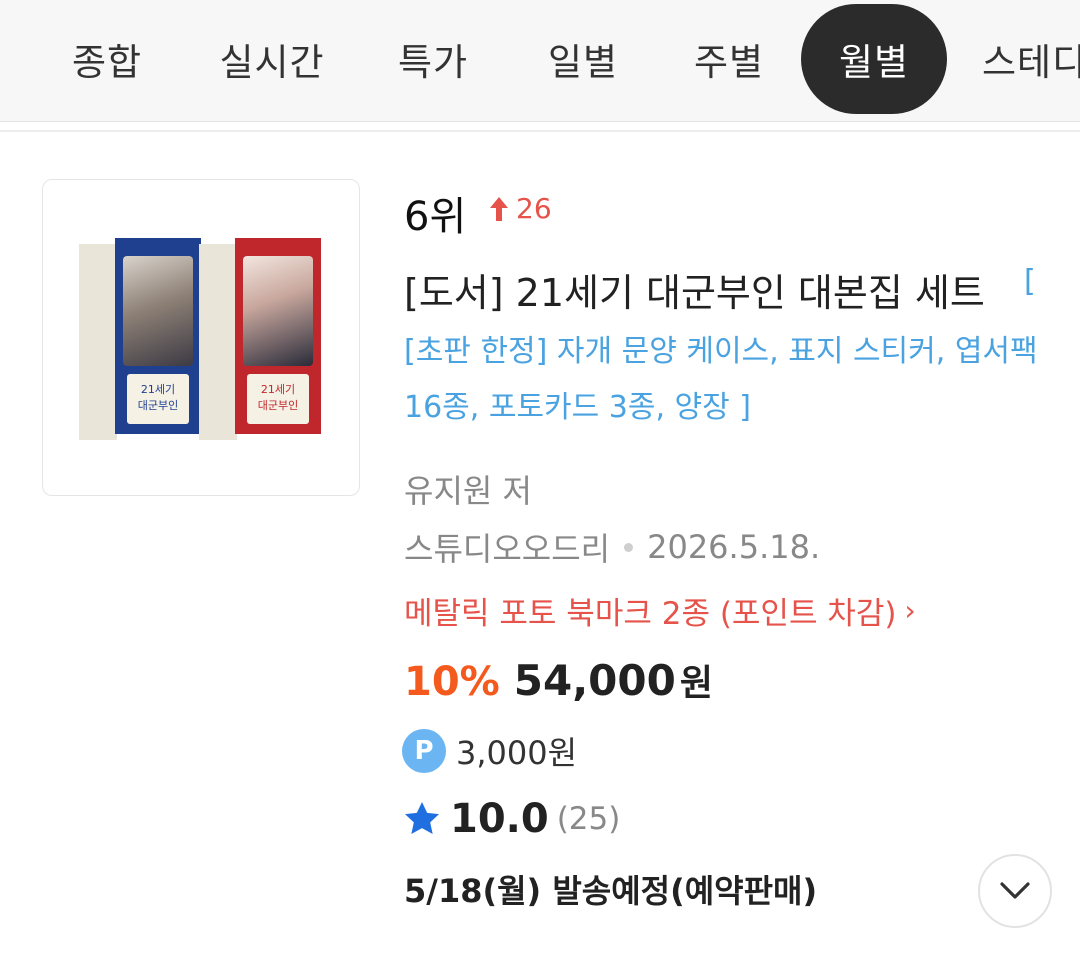 This screenshot has width=1080, height=954. What do you see at coordinates (422, 818) in the screenshot?
I see `star-icon` at bounding box center [422, 818].